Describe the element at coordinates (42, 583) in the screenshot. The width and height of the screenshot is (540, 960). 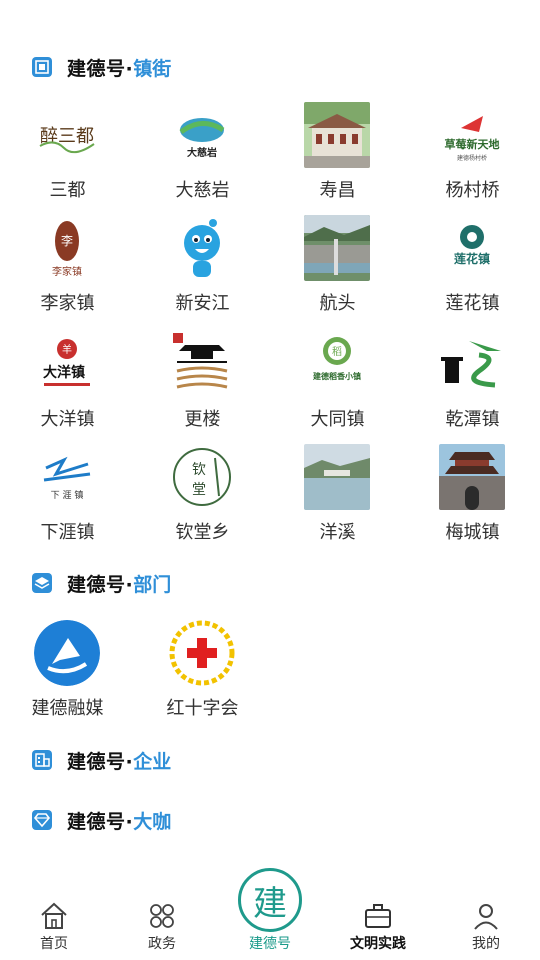
I see `layers-icon` at that location.